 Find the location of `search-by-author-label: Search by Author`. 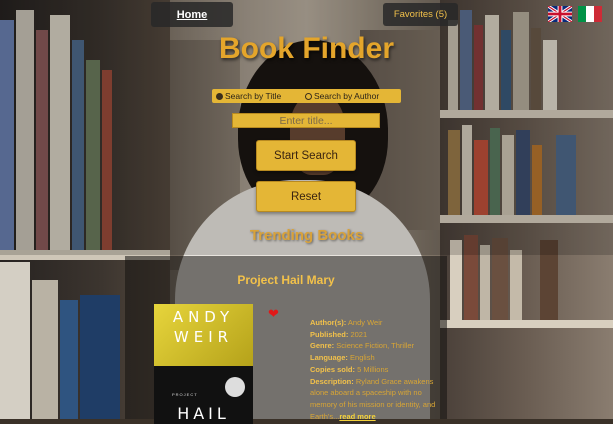

search-by-author-label: Search by Author is located at coordinates (347, 96).